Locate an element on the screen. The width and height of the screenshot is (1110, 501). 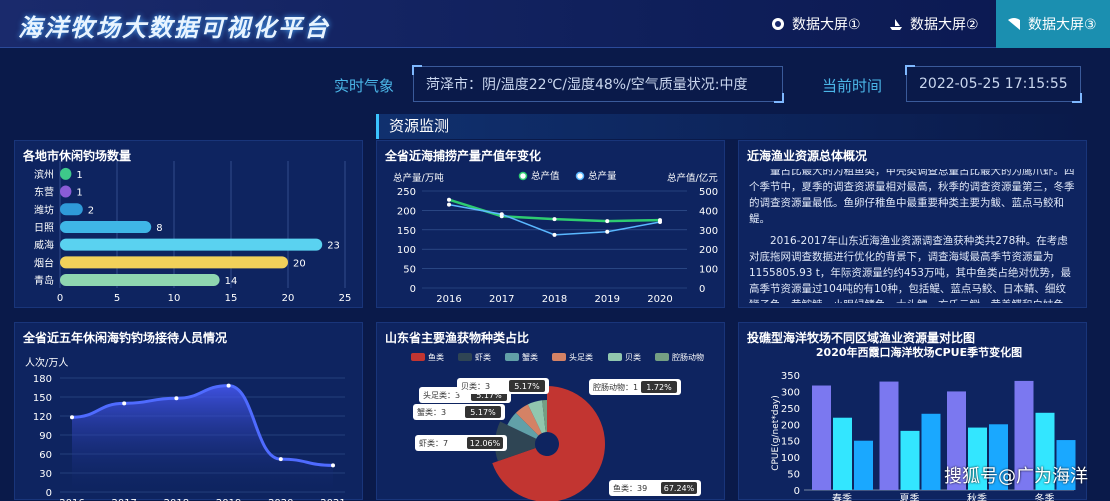
legend-label: 头足类 is located at coordinates (581, 357).